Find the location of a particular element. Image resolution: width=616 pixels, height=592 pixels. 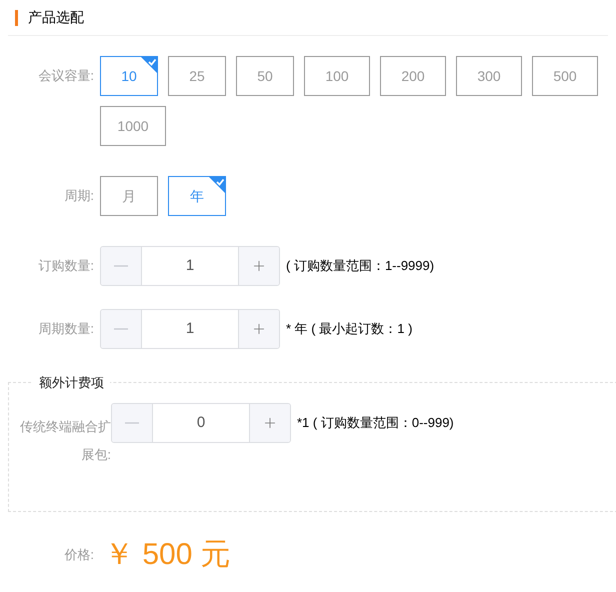

range-note: ( 订购数量范围：1--9999) is located at coordinates (360, 266).